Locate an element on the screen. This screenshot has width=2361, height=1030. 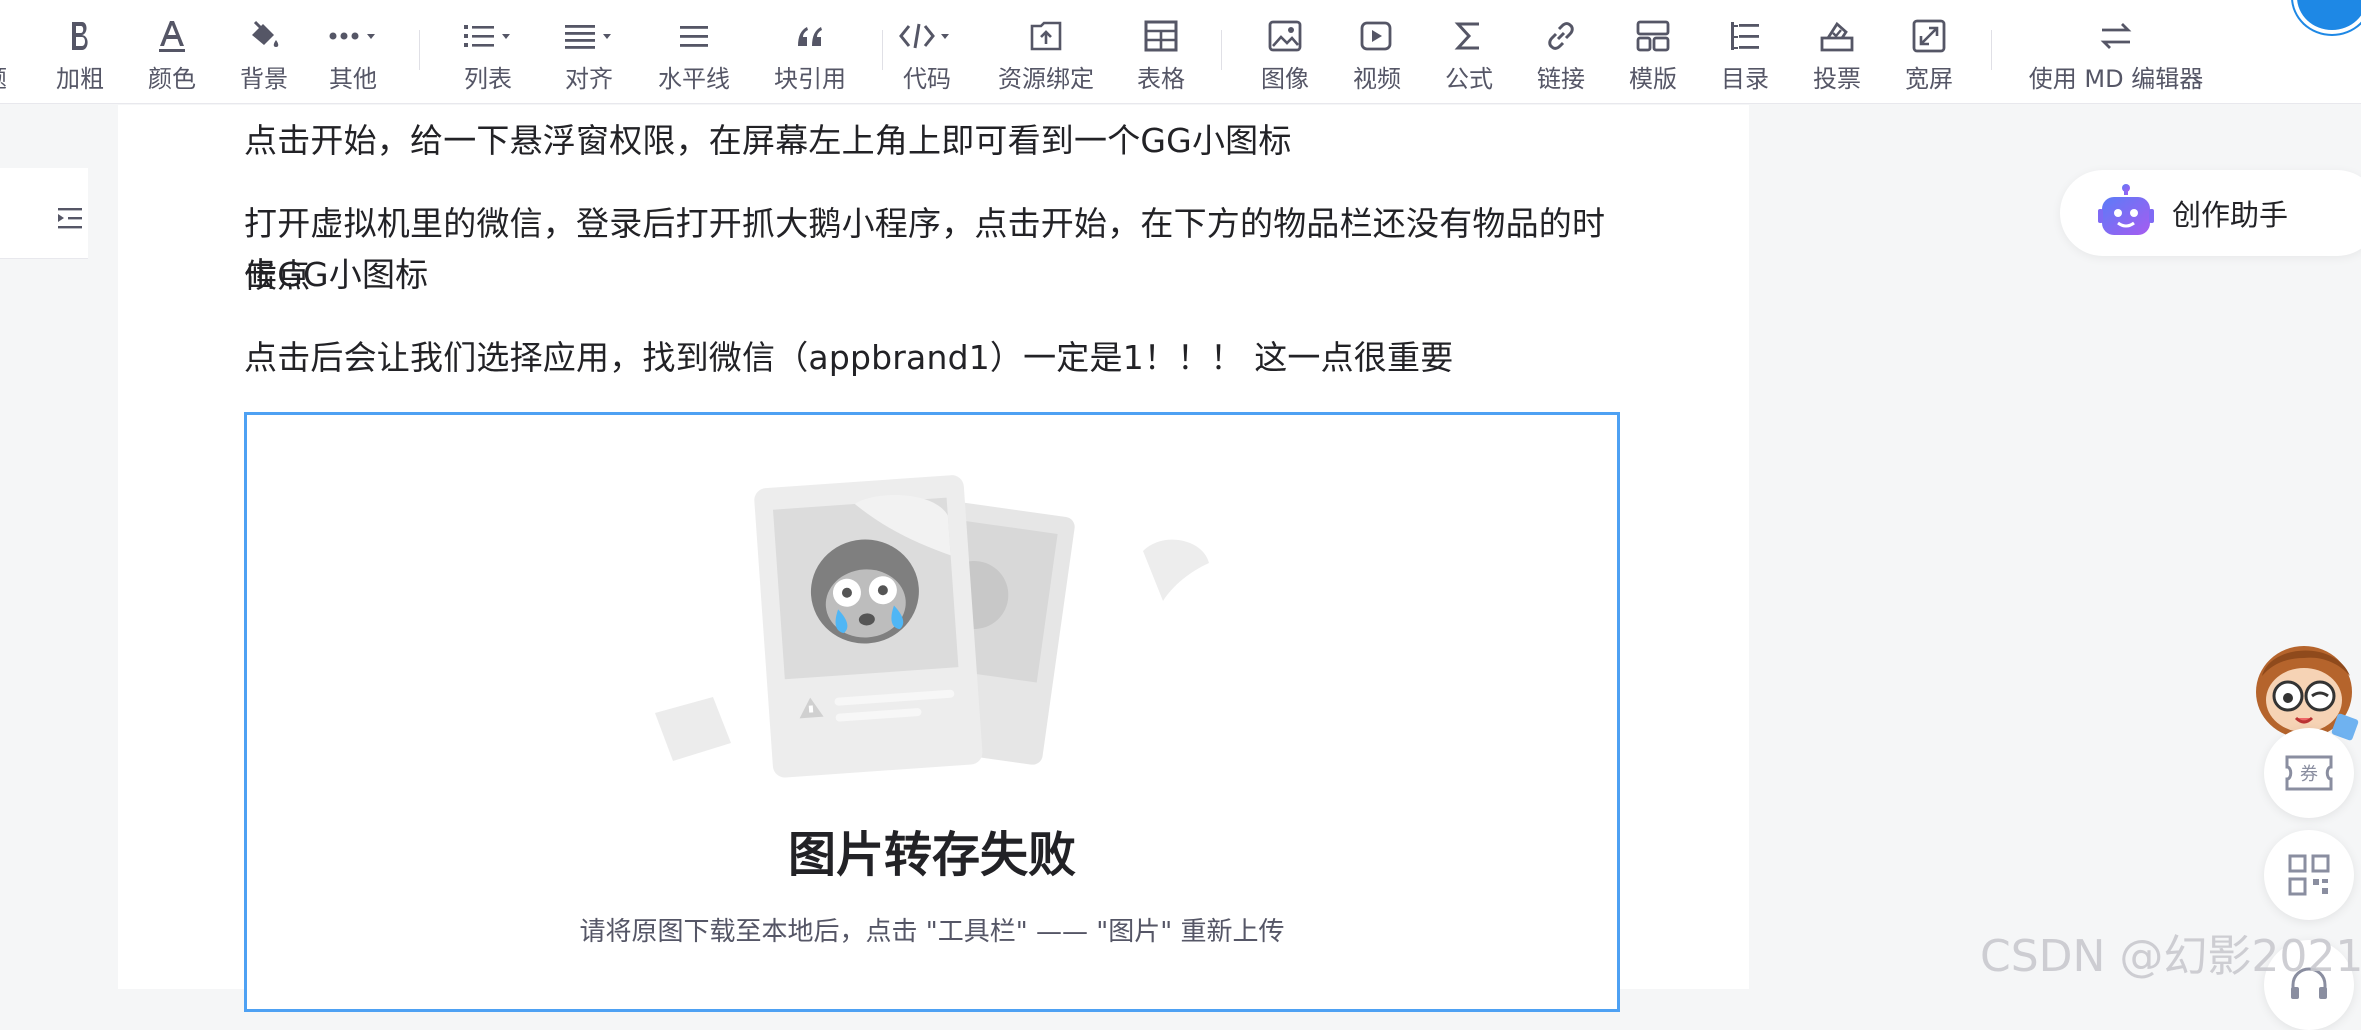
toolbar-table-button: 表格 is located at coordinates (1161, 52).